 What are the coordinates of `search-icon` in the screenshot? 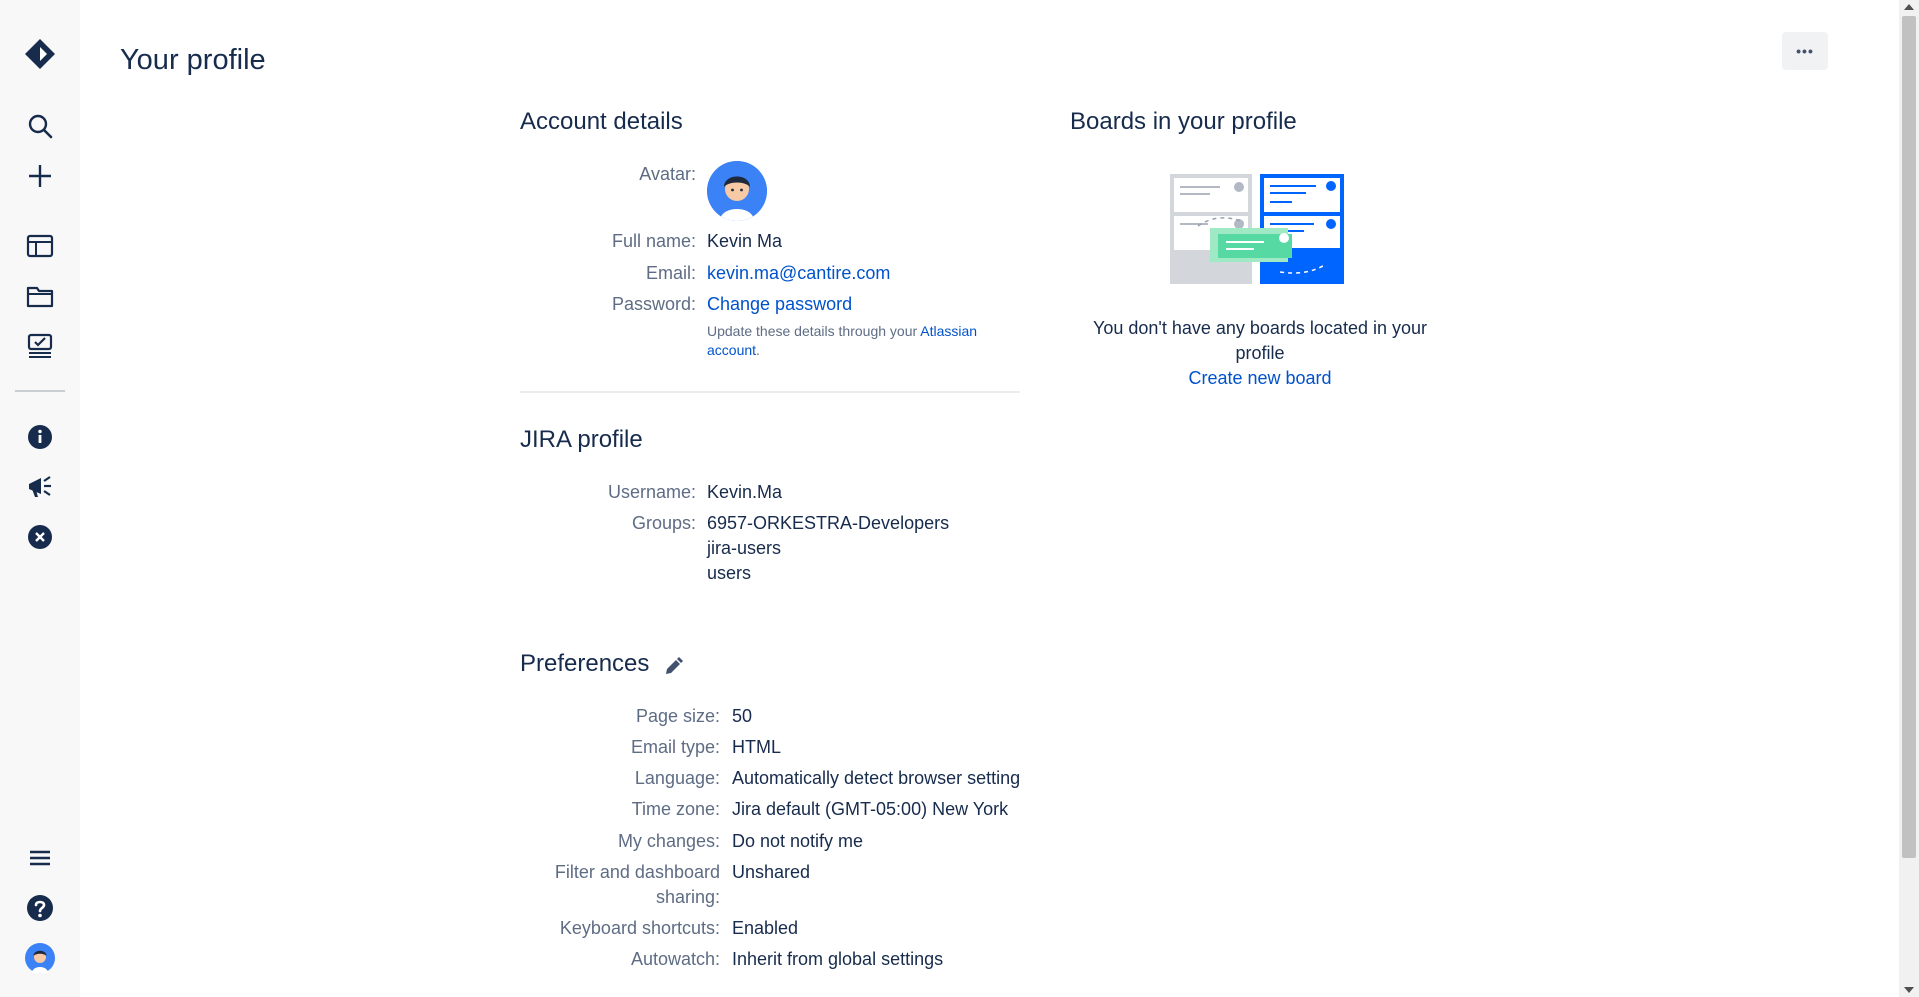 It's located at (40, 126).